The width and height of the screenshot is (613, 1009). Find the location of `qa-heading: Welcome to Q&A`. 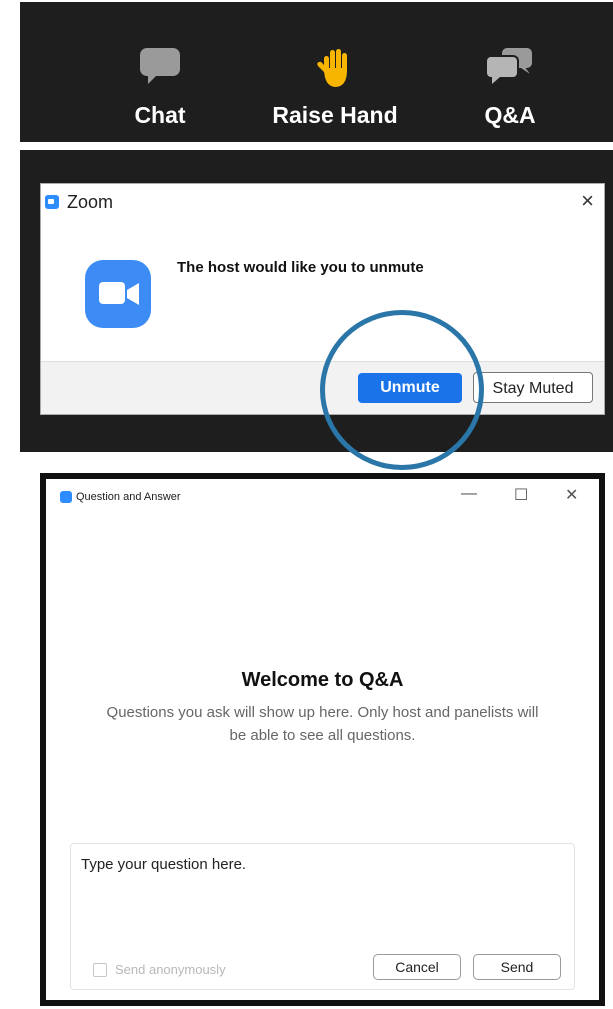

qa-heading: Welcome to Q&A is located at coordinates (322, 680).